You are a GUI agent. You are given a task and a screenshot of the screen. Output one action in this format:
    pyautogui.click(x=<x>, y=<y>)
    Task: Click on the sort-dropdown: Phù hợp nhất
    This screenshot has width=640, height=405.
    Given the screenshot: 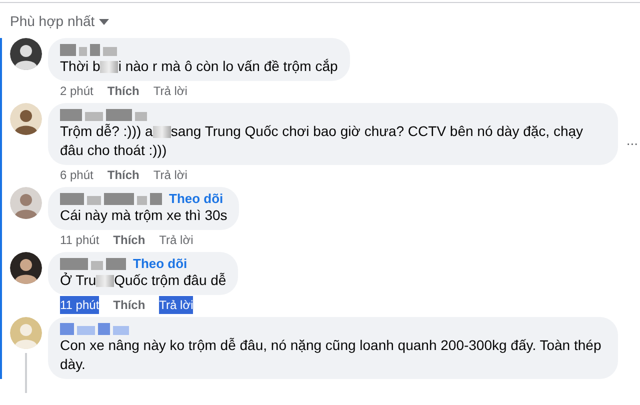 What is the action you would take?
    pyautogui.click(x=59, y=21)
    